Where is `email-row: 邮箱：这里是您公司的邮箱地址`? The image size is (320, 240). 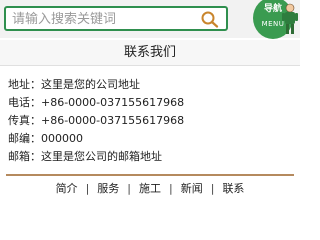
email-row: 邮箱：这里是您公司的邮箱地址 is located at coordinates (153, 157).